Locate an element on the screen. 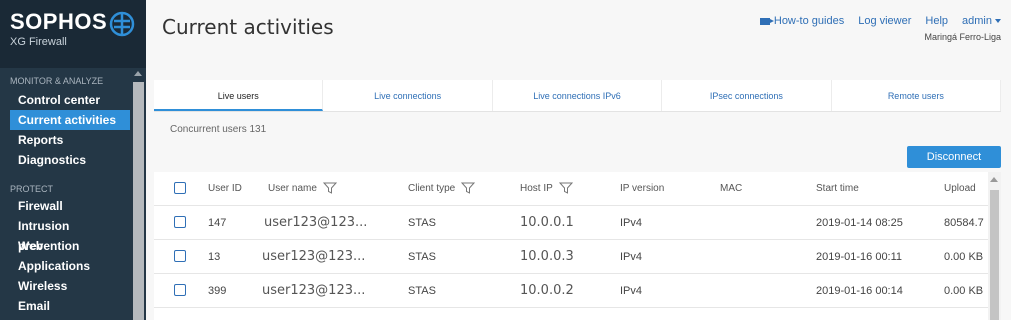 The image size is (1011, 320). section-monitor-analyze: MONITOR & ANALYZE is located at coordinates (57, 81).